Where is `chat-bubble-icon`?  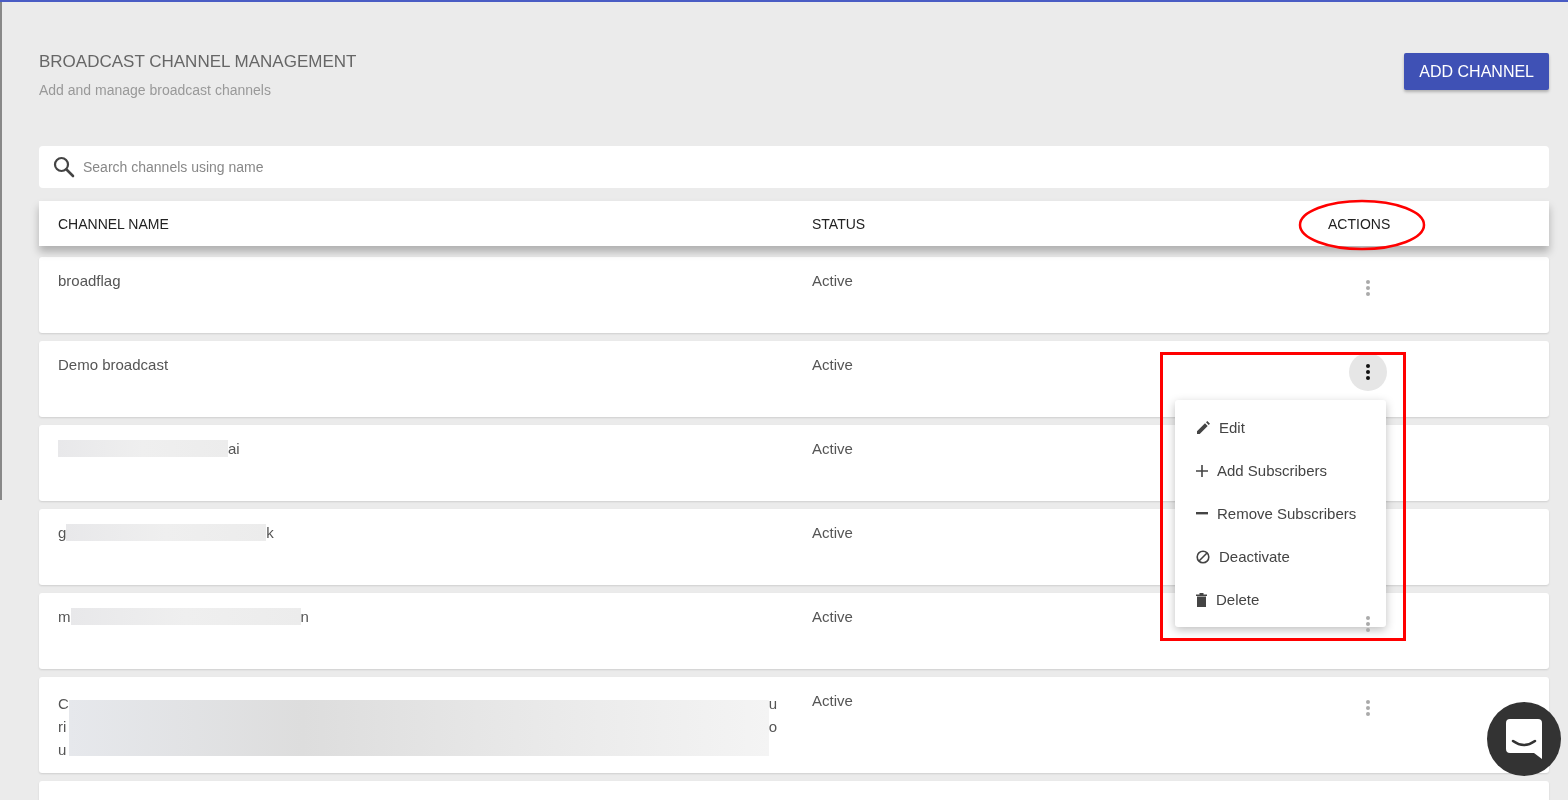 chat-bubble-icon is located at coordinates (1524, 739).